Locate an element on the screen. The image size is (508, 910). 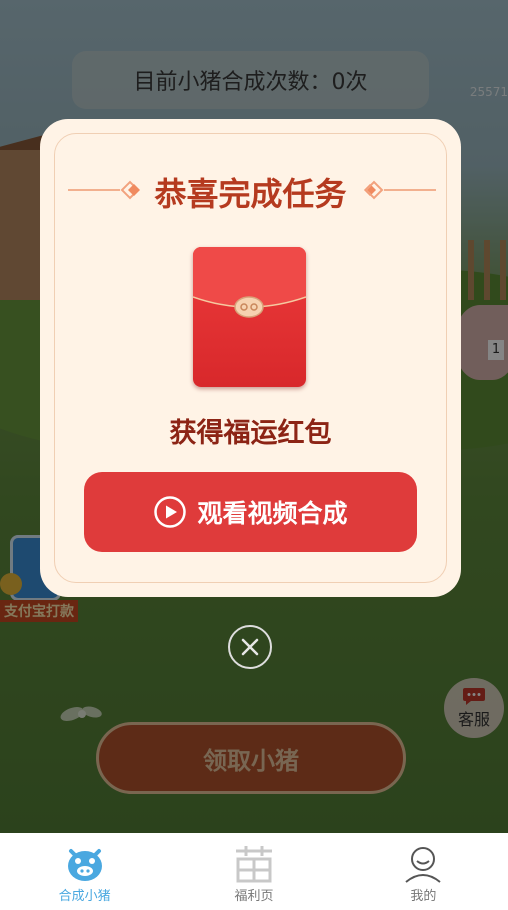
close-dialog-button is located at coordinates (250, 647).